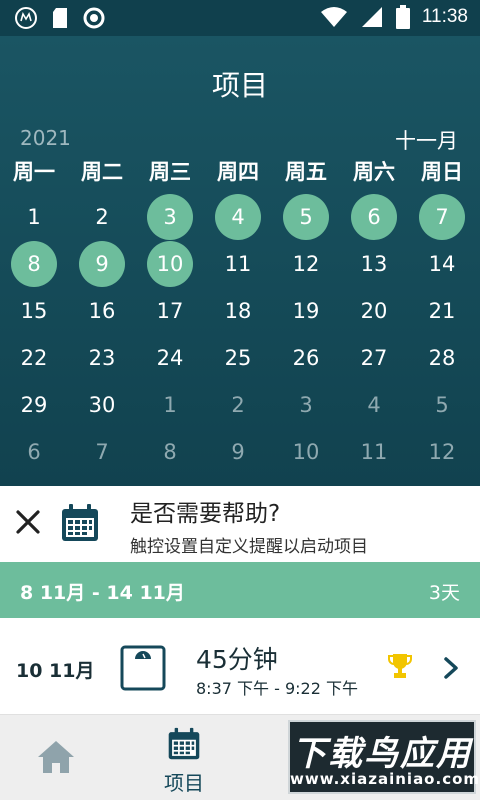 The image size is (480, 800). I want to click on watermark-title: 下载鸟应用, so click(382, 754).